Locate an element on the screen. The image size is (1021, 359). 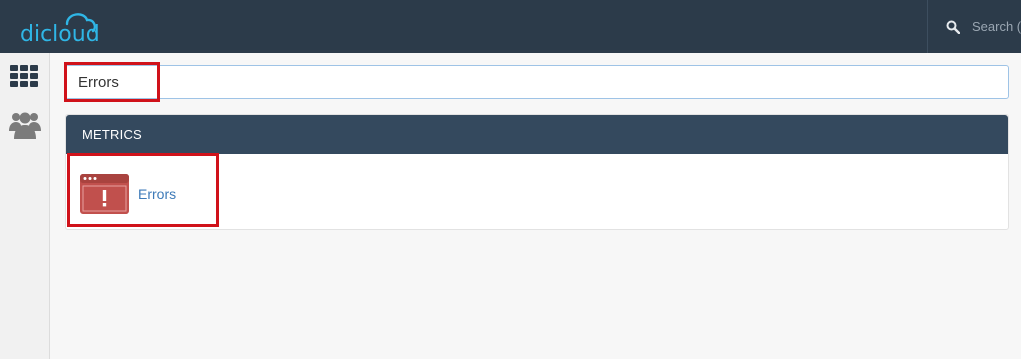
global-search: Search ( is located at coordinates (983, 26).